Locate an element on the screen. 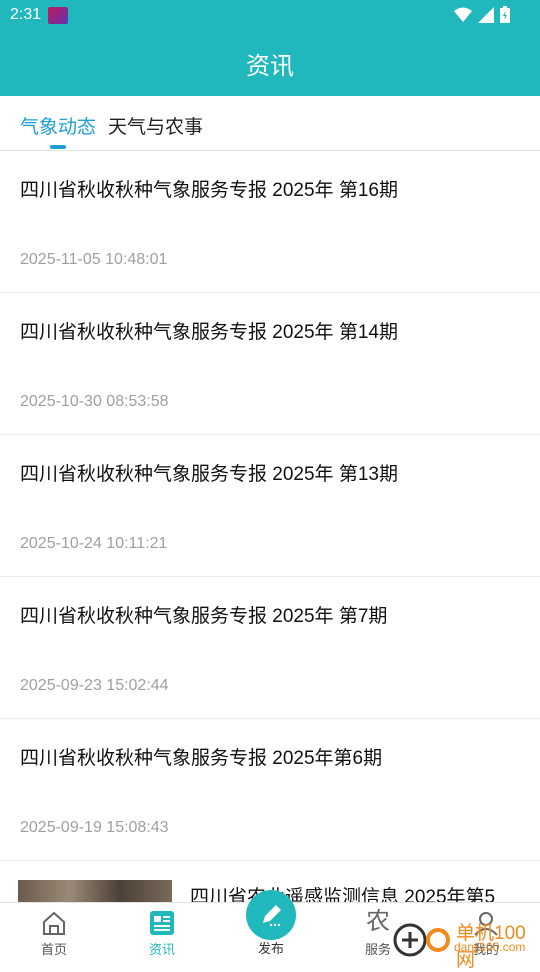  news-date: 2025-10-30 08:53:58 is located at coordinates (94, 401).